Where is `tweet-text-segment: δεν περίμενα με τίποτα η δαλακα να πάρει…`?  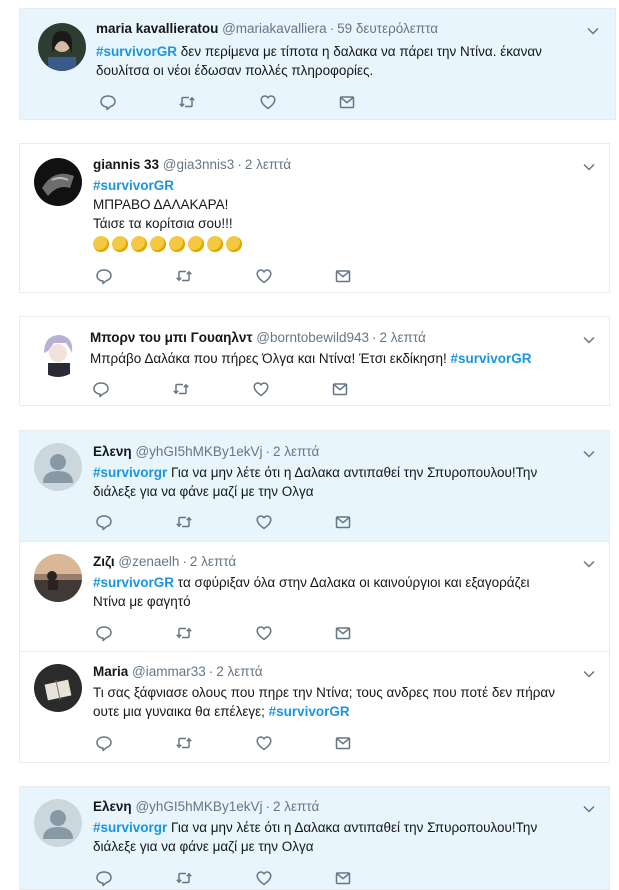
tweet-text-segment: δεν περίμενα με τίποτα η δαλακα να πάρει… is located at coordinates (359, 51).